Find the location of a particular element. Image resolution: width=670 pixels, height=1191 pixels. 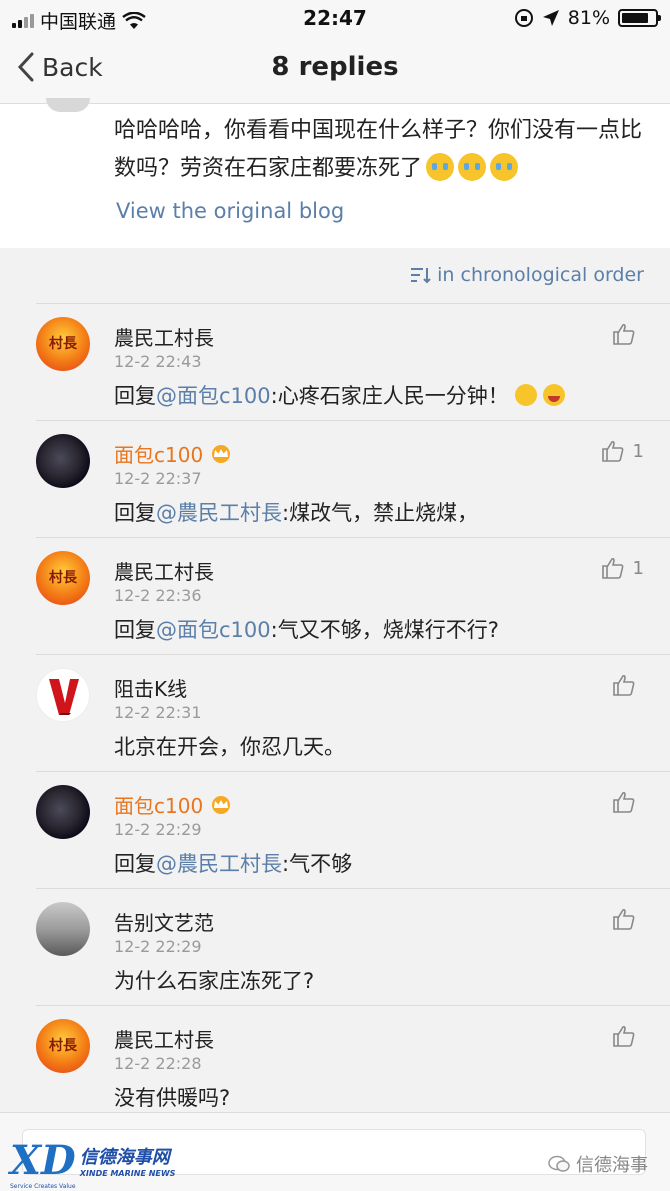

commenter-name: 阻击K线 is located at coordinates (150, 687).